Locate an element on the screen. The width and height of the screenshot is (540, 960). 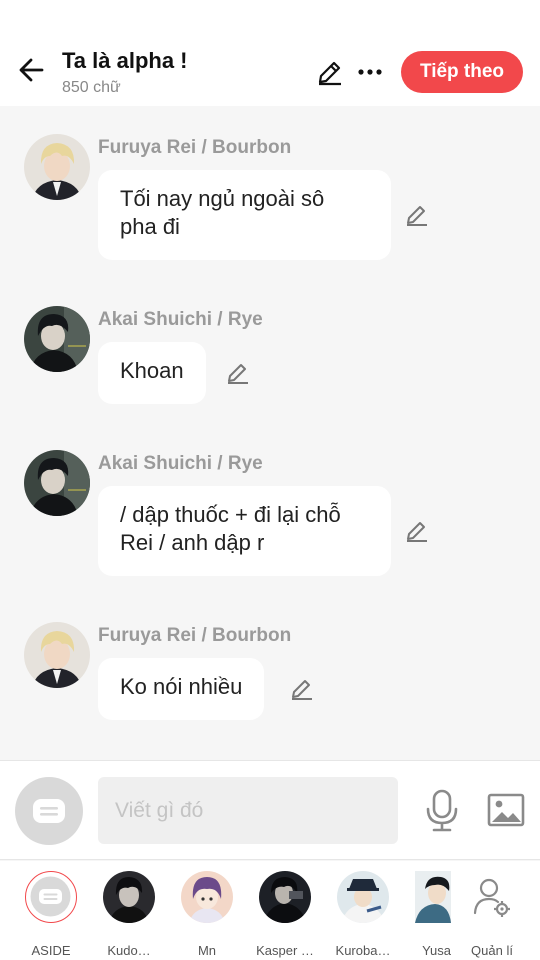
word-count: 850 chữ is located at coordinates (91, 87).